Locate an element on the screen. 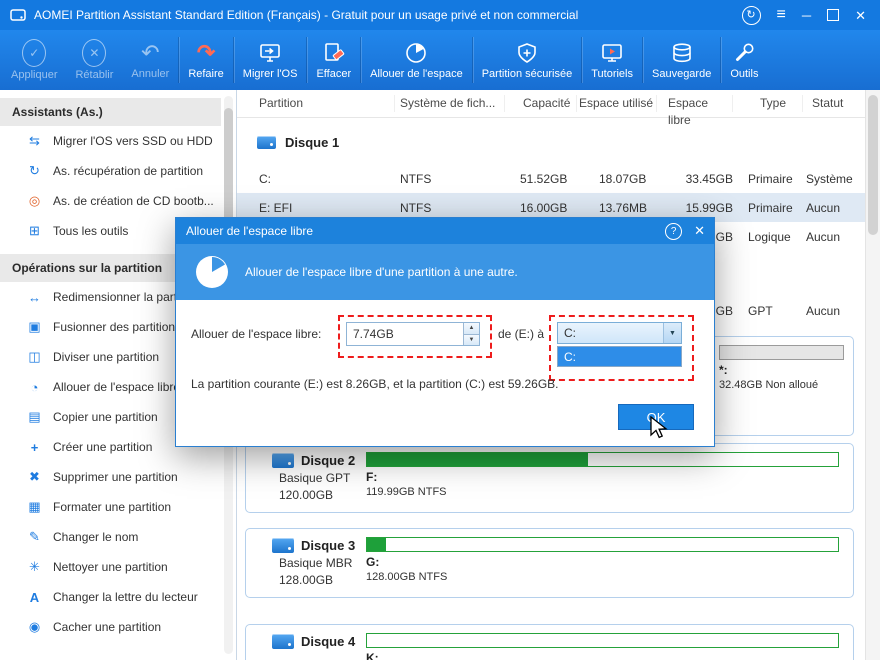  toolbar-tutoriels-button: Tutoriels is located at coordinates (612, 60).